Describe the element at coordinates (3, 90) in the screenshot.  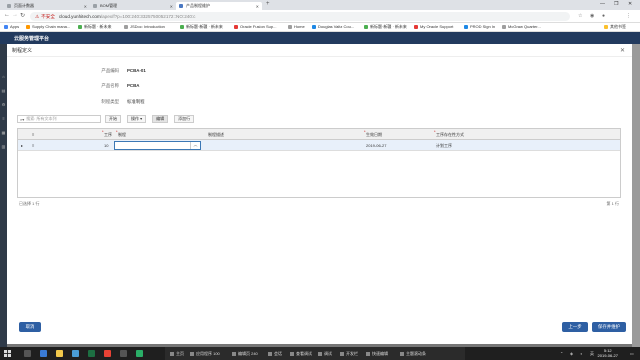
I see `menu-item-icon: ▤` at that location.